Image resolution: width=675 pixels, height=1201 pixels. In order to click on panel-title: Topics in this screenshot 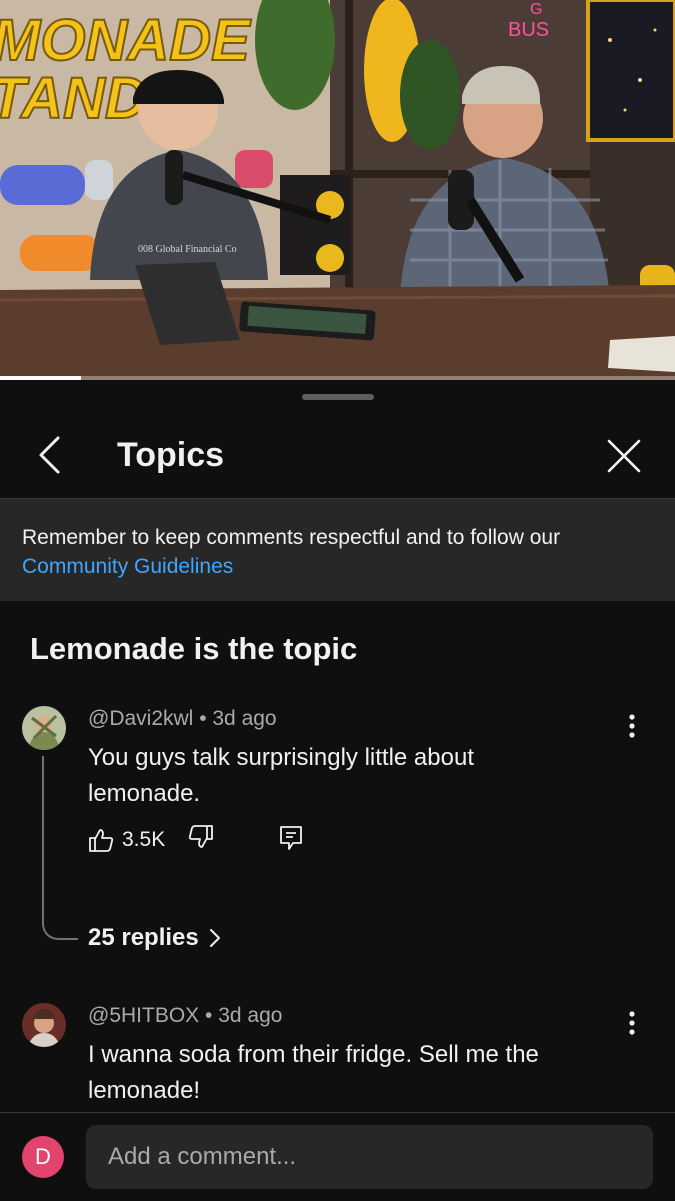, I will do `click(171, 455)`.